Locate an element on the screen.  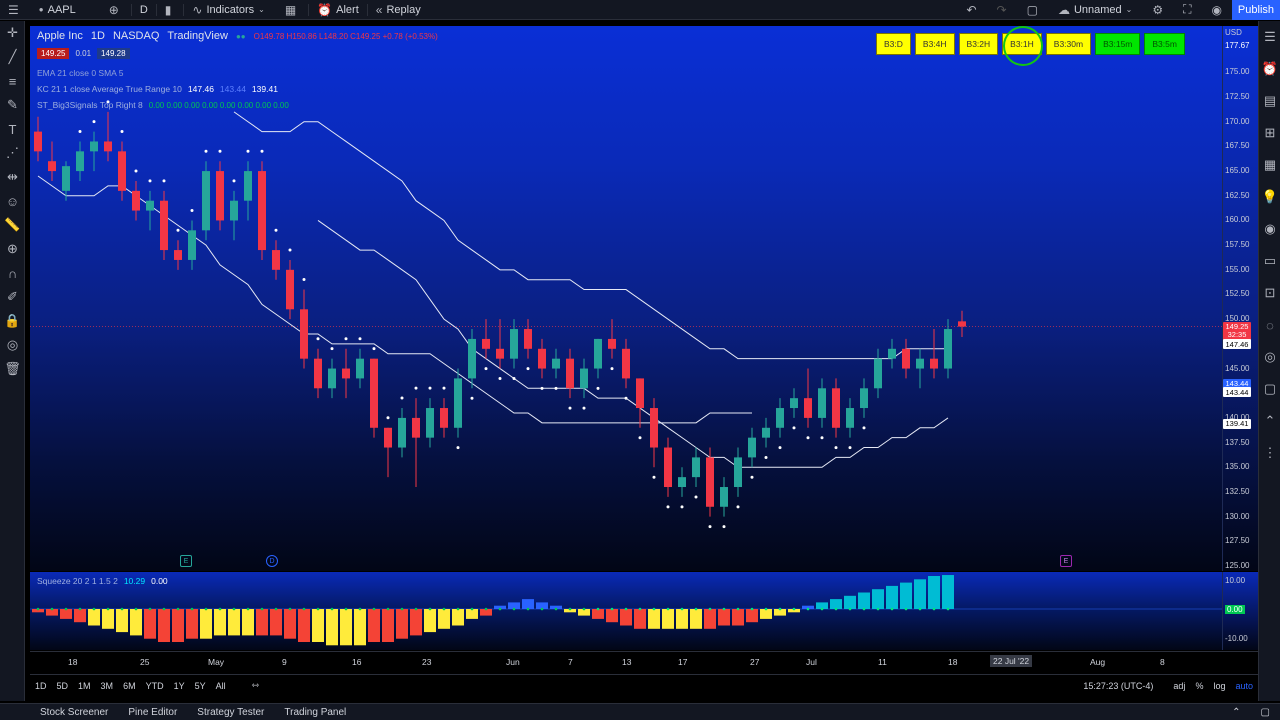
snapshot-button: ◉ is located at coordinates (1219, 10).